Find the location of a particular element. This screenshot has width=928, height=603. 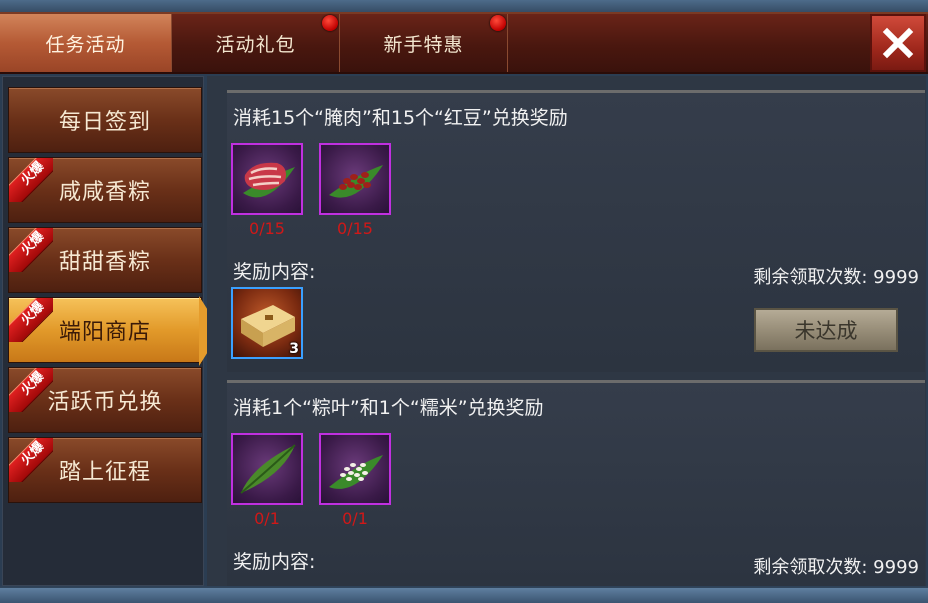

close-x-icon is located at coordinates (898, 43).